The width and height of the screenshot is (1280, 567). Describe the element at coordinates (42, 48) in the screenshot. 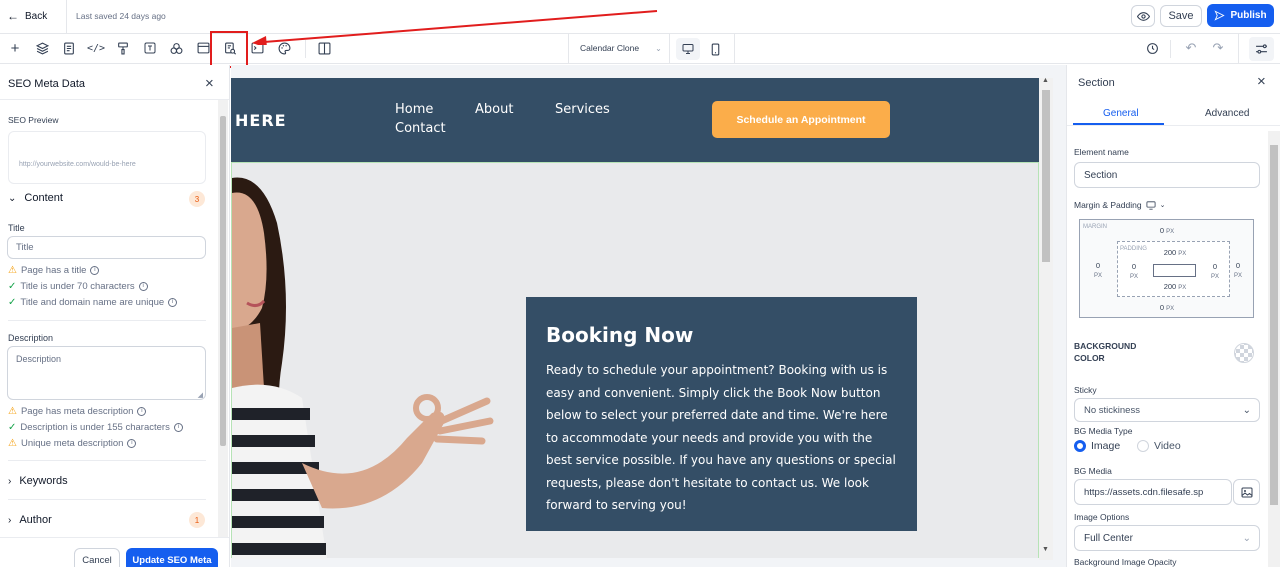

I see `layers-button` at that location.